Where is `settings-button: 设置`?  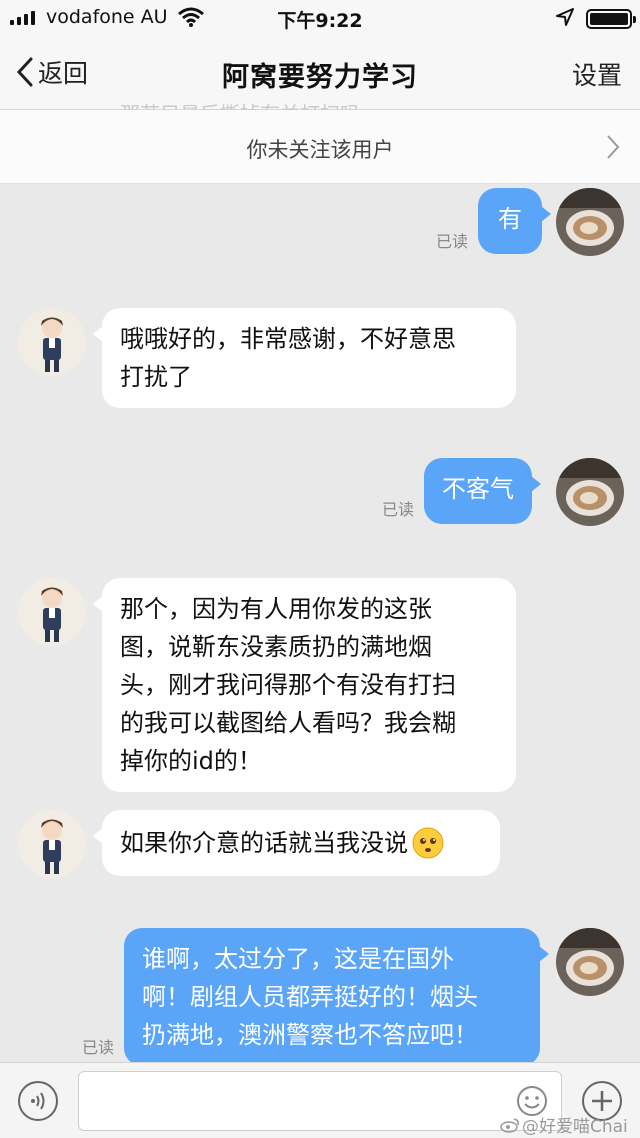 settings-button: 设置 is located at coordinates (597, 74).